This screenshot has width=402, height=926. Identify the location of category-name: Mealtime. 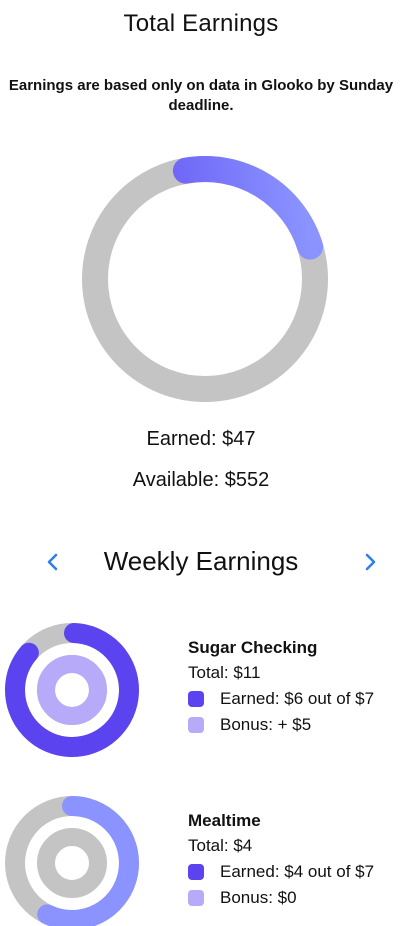
(224, 820).